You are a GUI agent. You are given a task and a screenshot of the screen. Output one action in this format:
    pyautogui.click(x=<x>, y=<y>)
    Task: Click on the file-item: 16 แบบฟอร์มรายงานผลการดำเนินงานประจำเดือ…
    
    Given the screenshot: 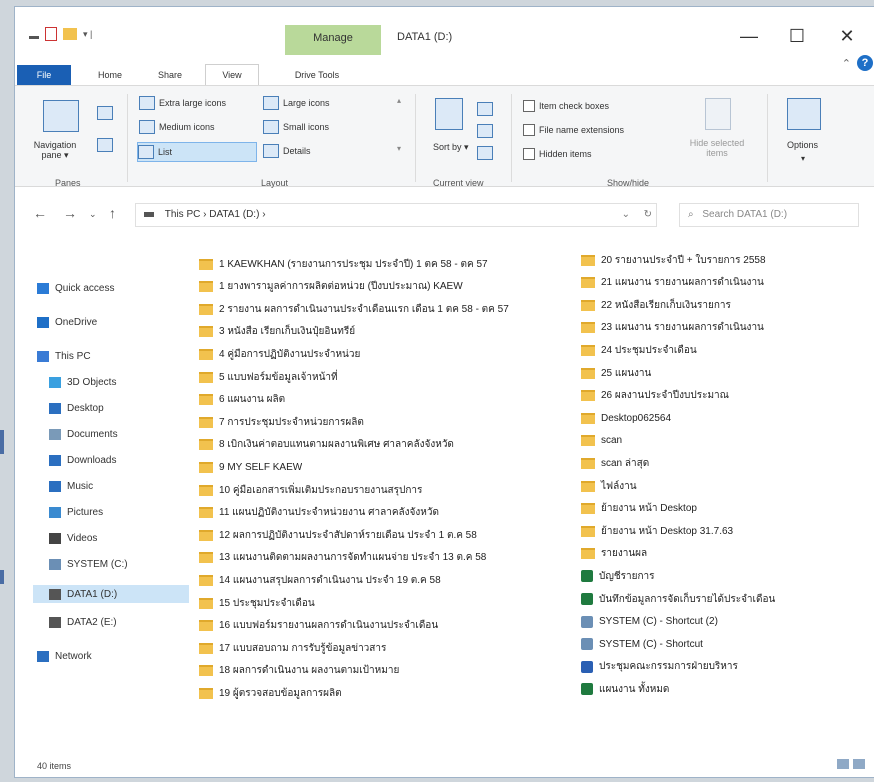 What is the action you would take?
    pyautogui.click(x=318, y=626)
    